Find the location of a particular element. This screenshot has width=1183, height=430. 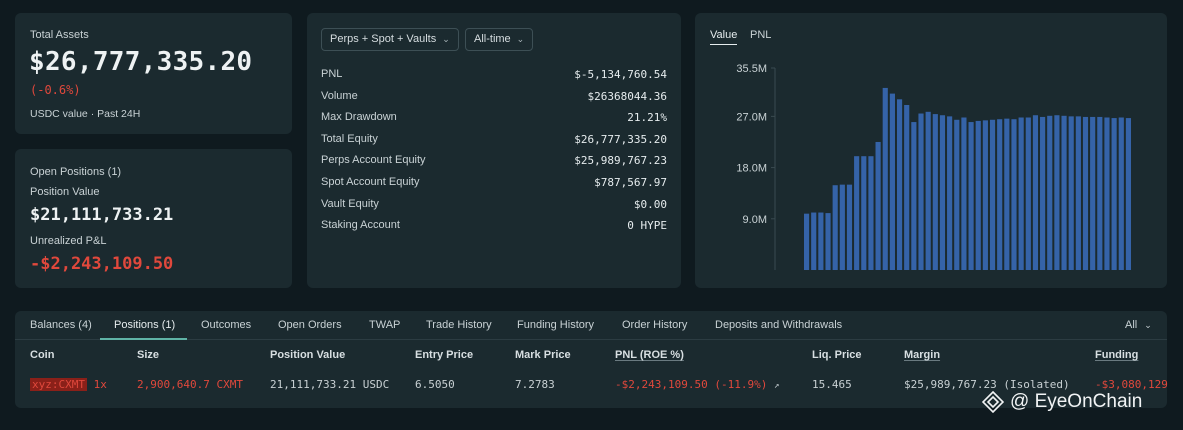

cell-funding: -$3,080,129 is located at coordinates (1131, 384).